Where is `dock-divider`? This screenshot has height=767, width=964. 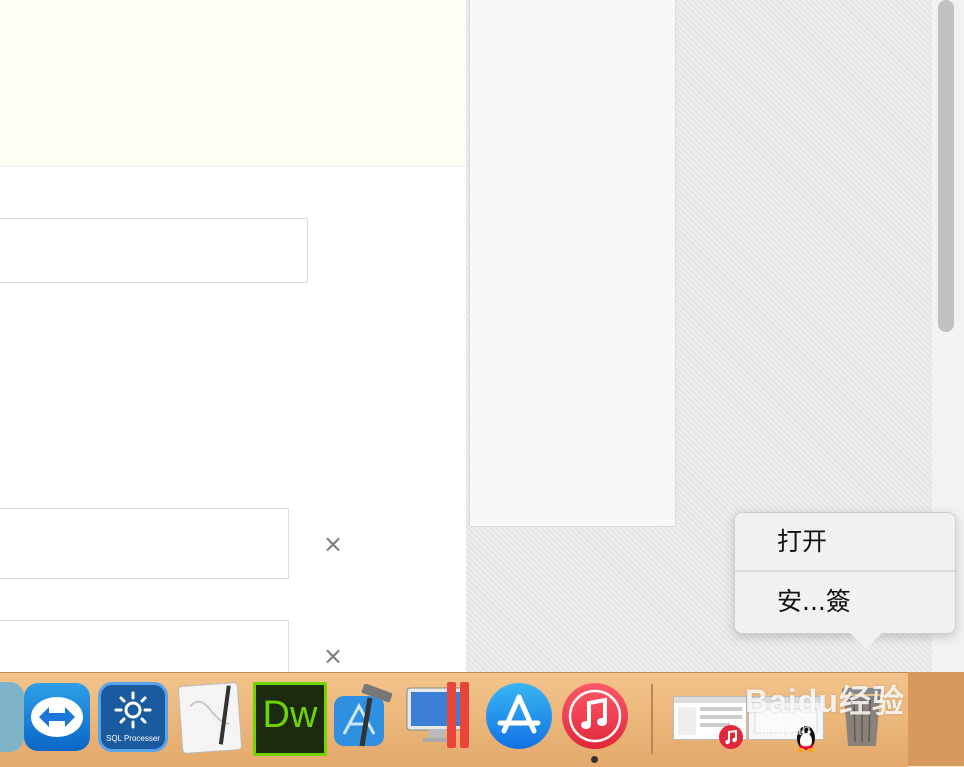
dock-divider is located at coordinates (652, 719).